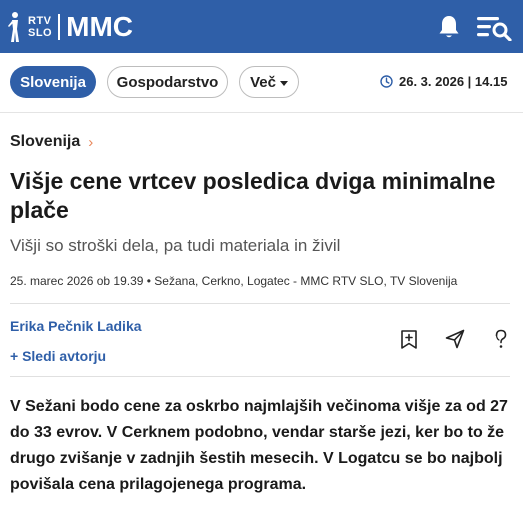 This screenshot has width=523, height=522. What do you see at coordinates (453, 81) in the screenshot?
I see `datetime-text: 26. 3. 2026 | 14.15` at bounding box center [453, 81].